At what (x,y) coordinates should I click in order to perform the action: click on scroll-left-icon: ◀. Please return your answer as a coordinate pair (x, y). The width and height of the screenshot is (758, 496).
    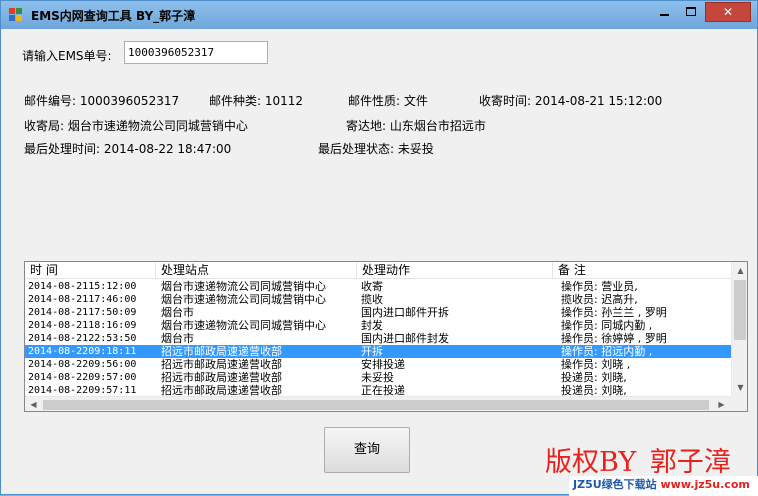
    Looking at the image, I should click on (33, 404).